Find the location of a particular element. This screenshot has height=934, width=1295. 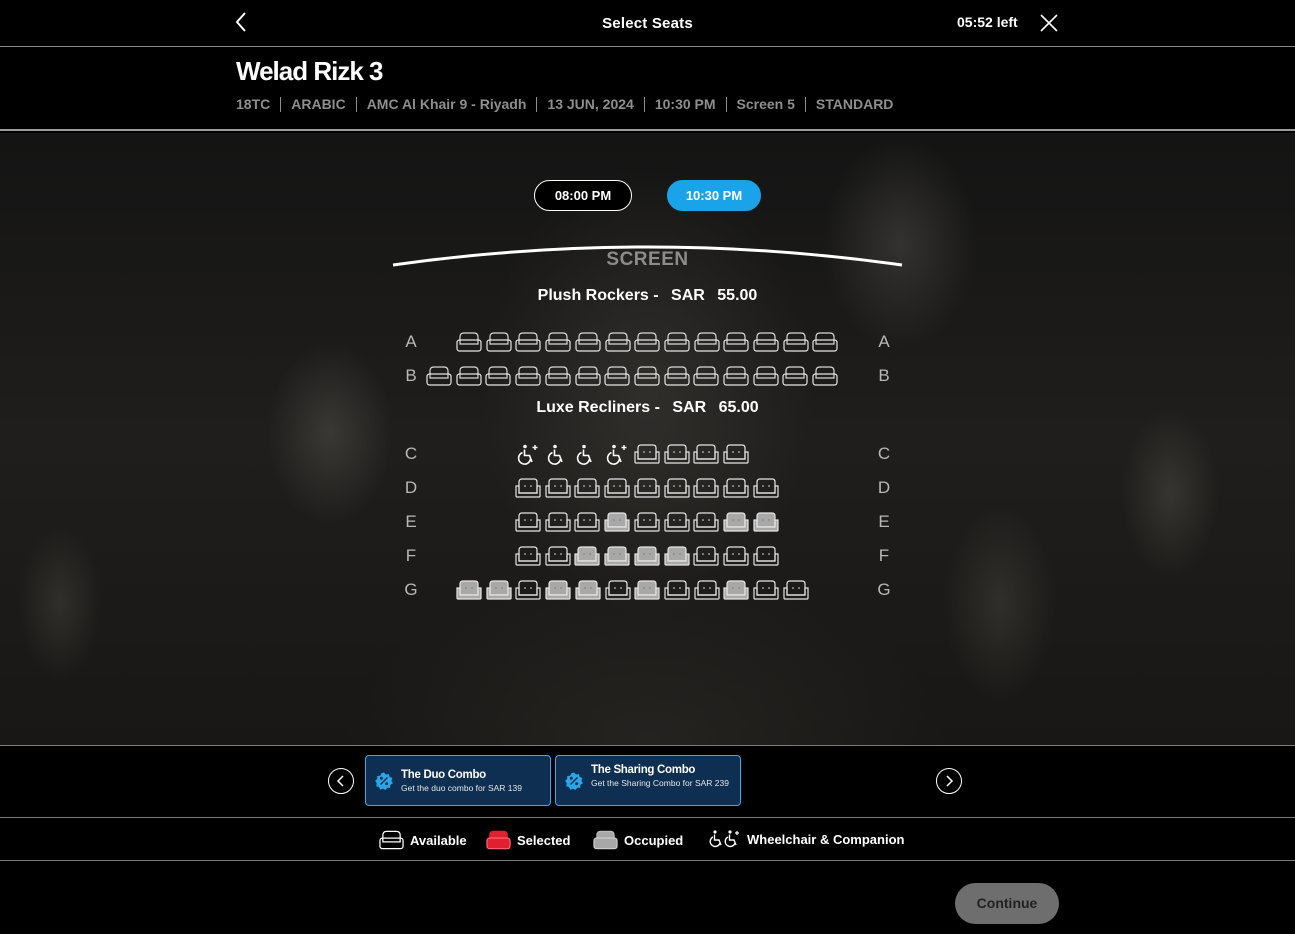

section-price: 65.00 is located at coordinates (738, 407).